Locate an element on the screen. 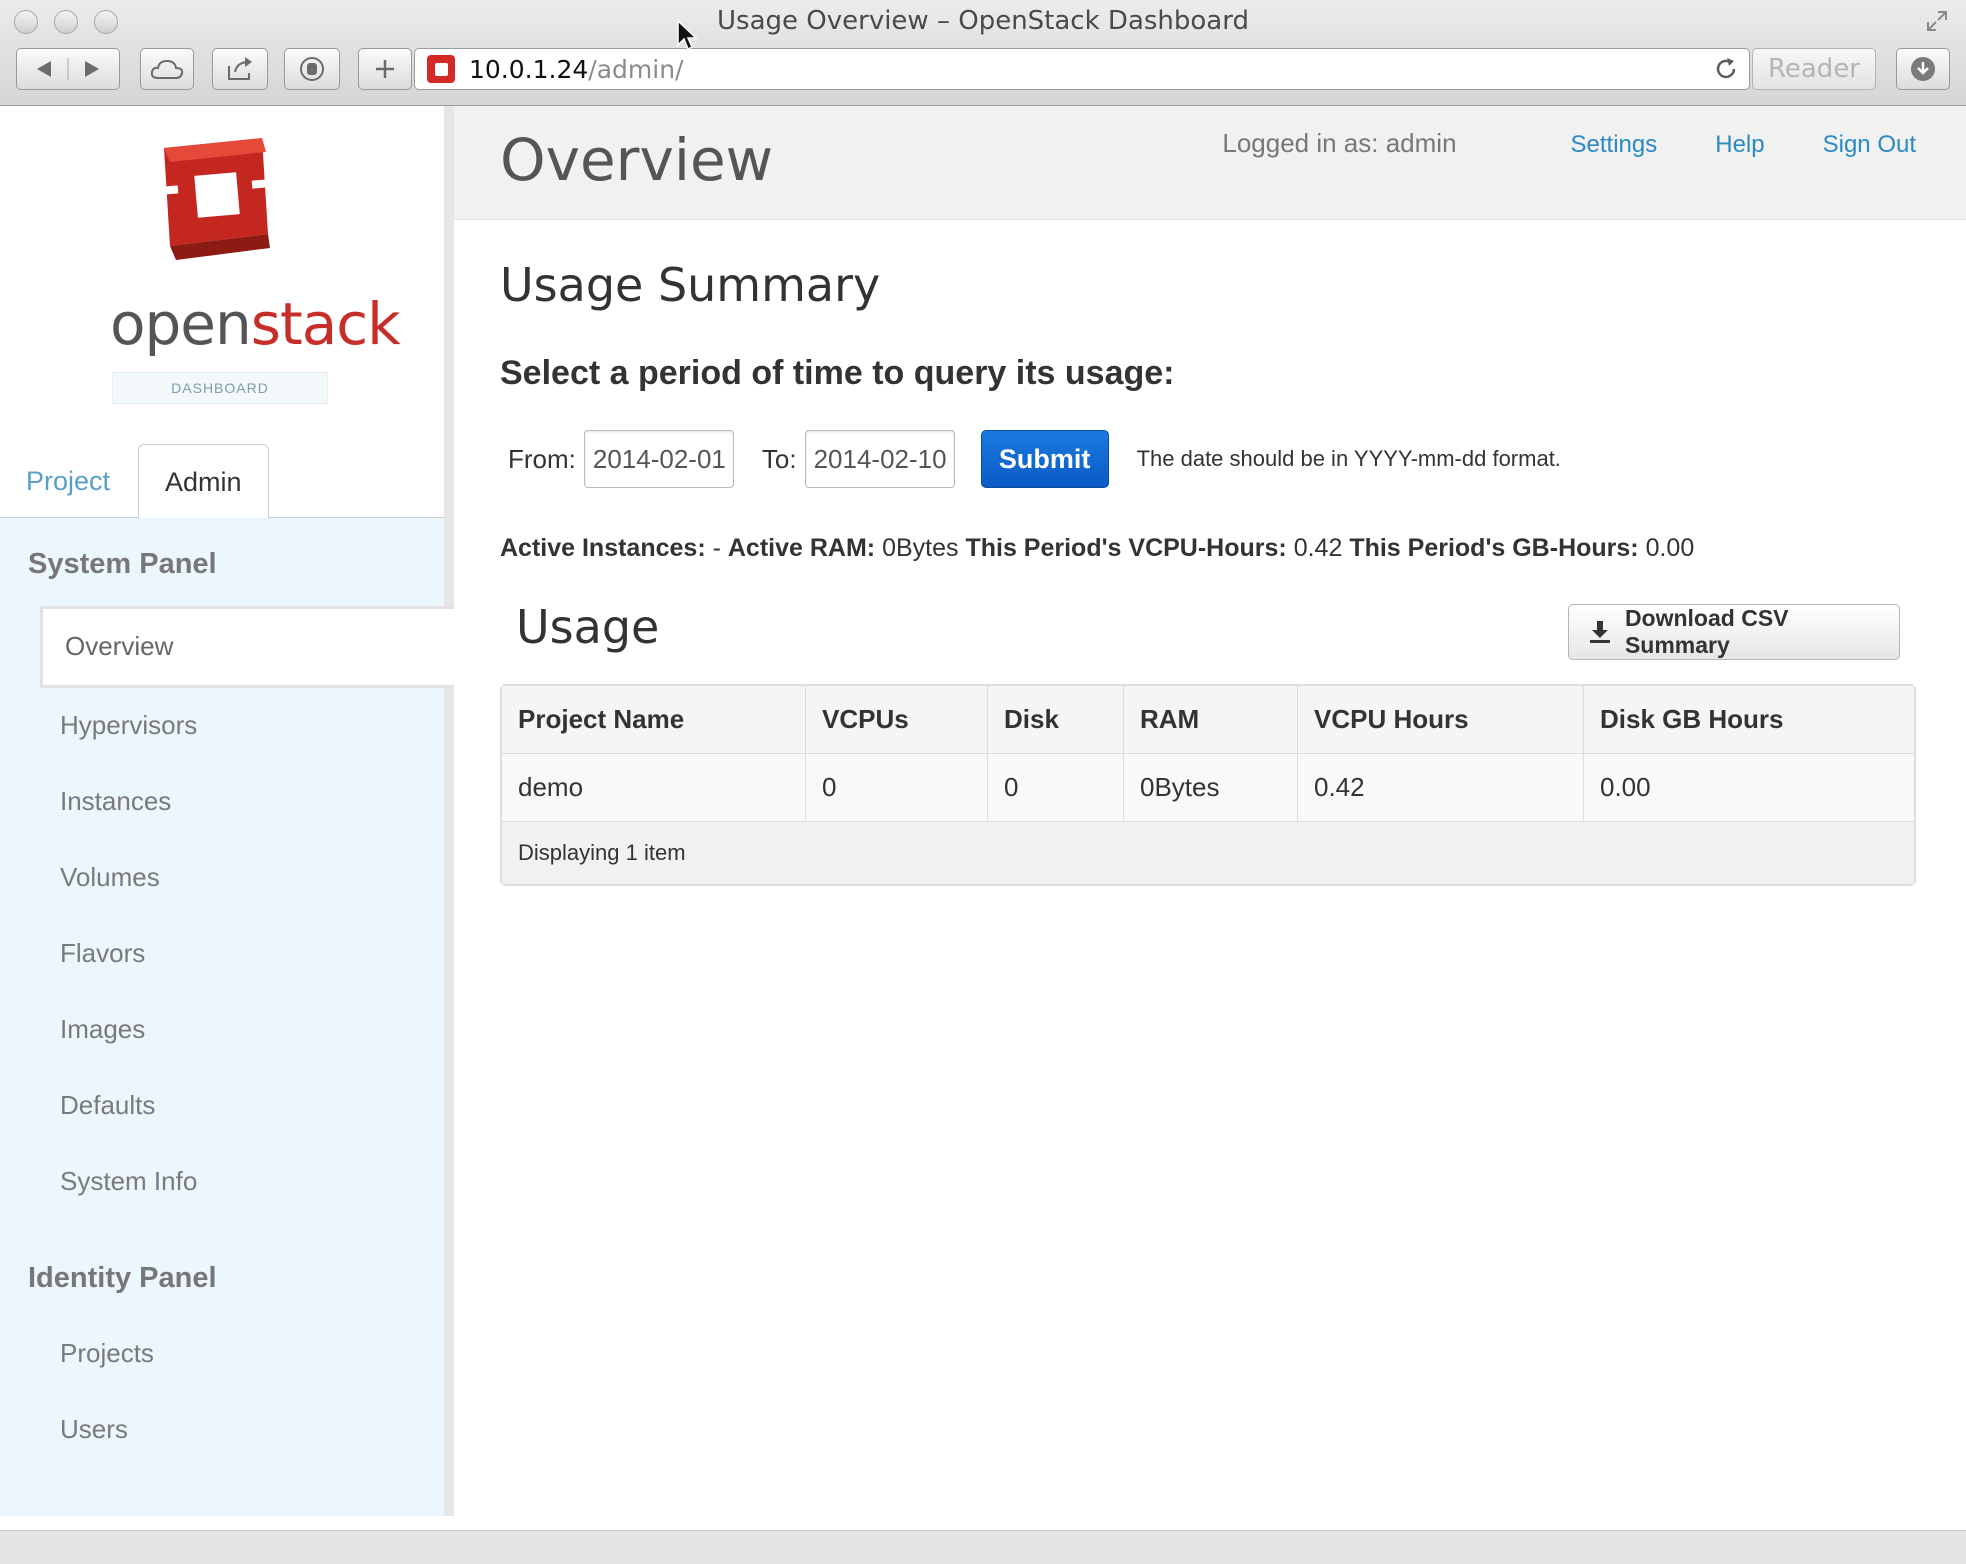 Image resolution: width=1966 pixels, height=1564 pixels. usage-summary-heading: Usage Summary is located at coordinates (690, 285).